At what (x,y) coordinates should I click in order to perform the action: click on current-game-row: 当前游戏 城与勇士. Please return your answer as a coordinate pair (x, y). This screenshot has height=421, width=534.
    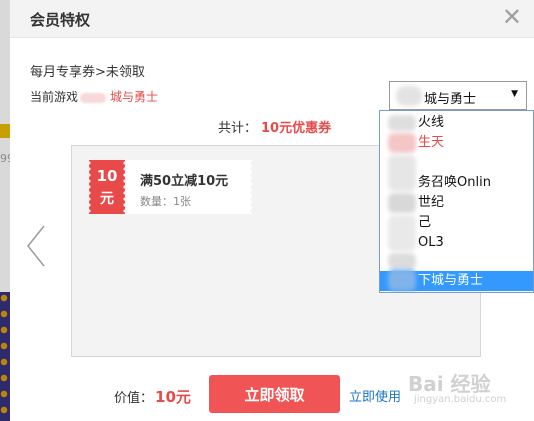
    Looking at the image, I should click on (94, 96).